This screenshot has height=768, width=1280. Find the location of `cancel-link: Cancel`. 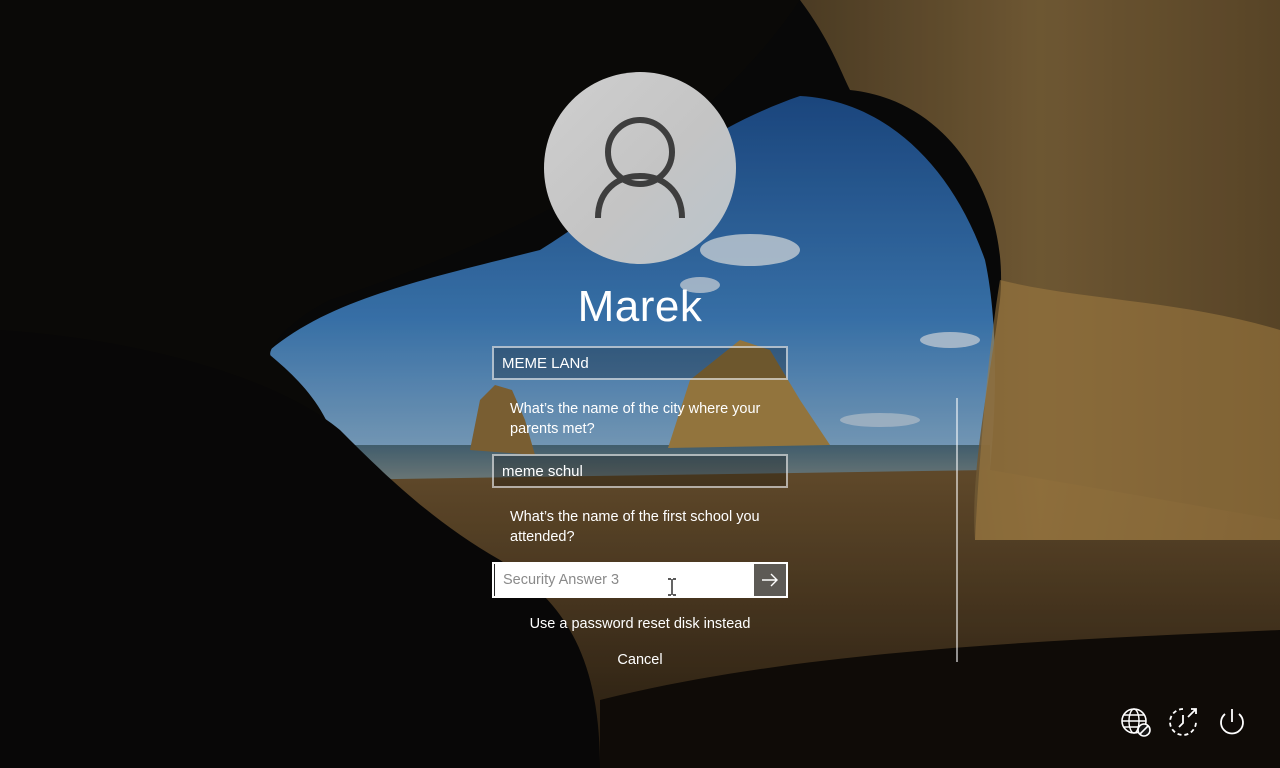

cancel-link: Cancel is located at coordinates (640, 660).